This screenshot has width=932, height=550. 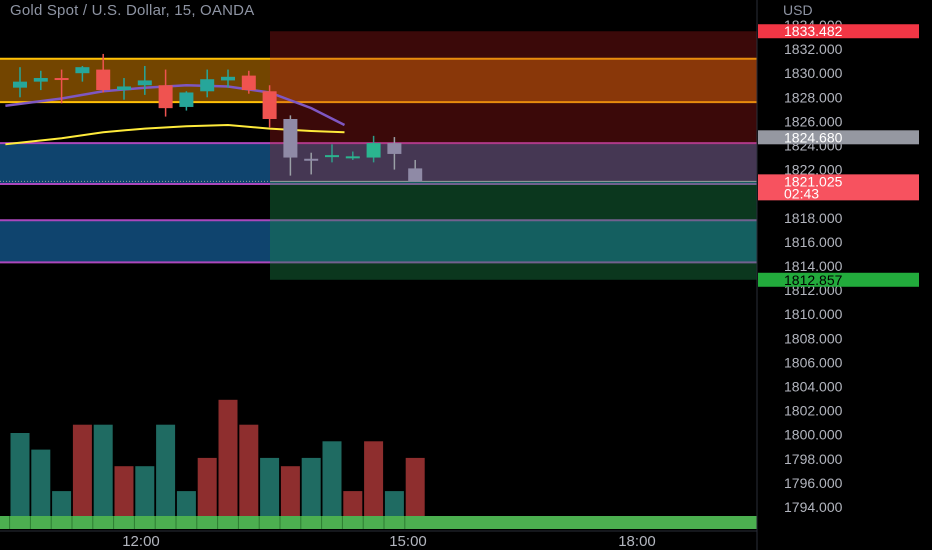 I want to click on time-axis: 12:00 15:00 18:00, so click(x=378, y=540).